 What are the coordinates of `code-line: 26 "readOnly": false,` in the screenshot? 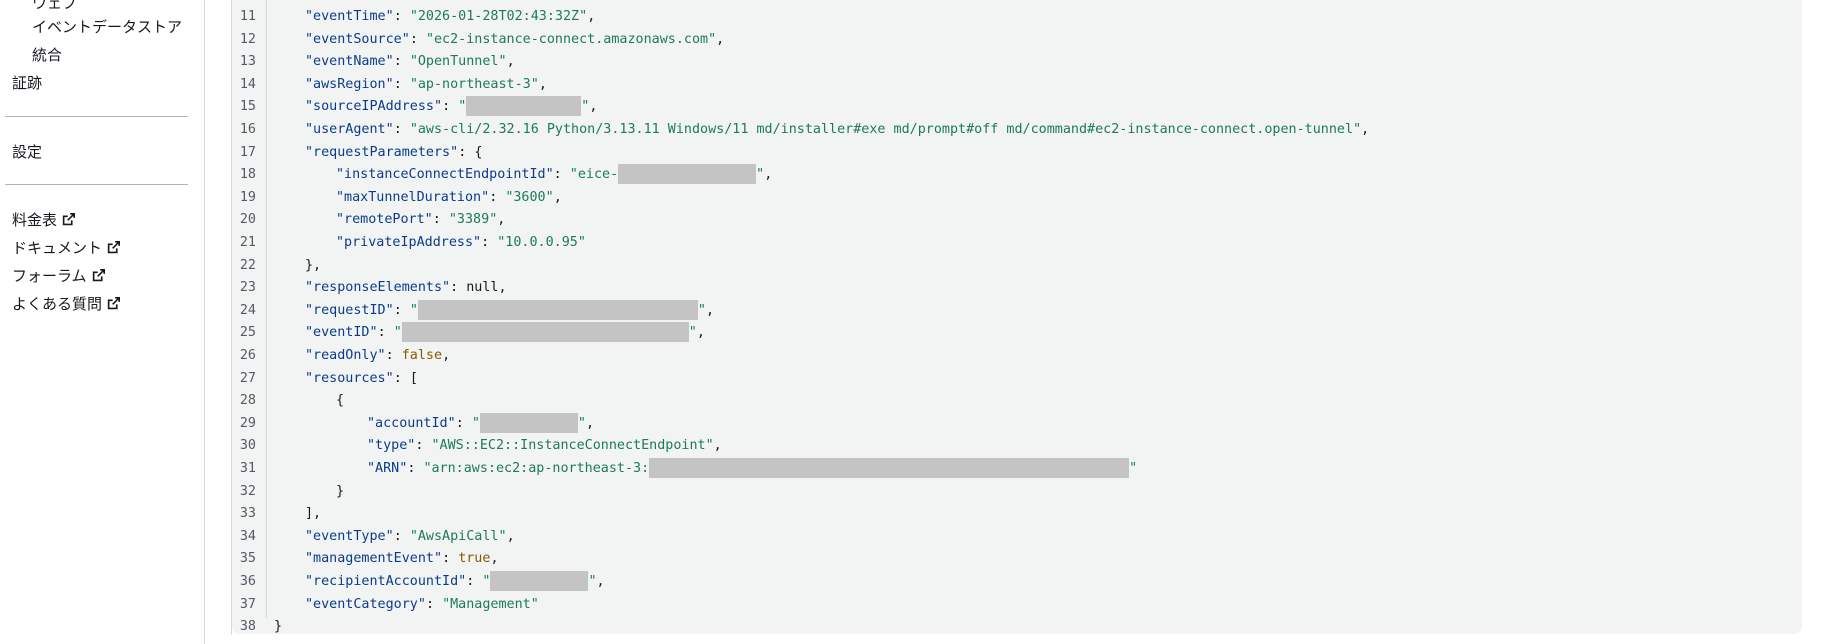 It's located at (1017, 356).